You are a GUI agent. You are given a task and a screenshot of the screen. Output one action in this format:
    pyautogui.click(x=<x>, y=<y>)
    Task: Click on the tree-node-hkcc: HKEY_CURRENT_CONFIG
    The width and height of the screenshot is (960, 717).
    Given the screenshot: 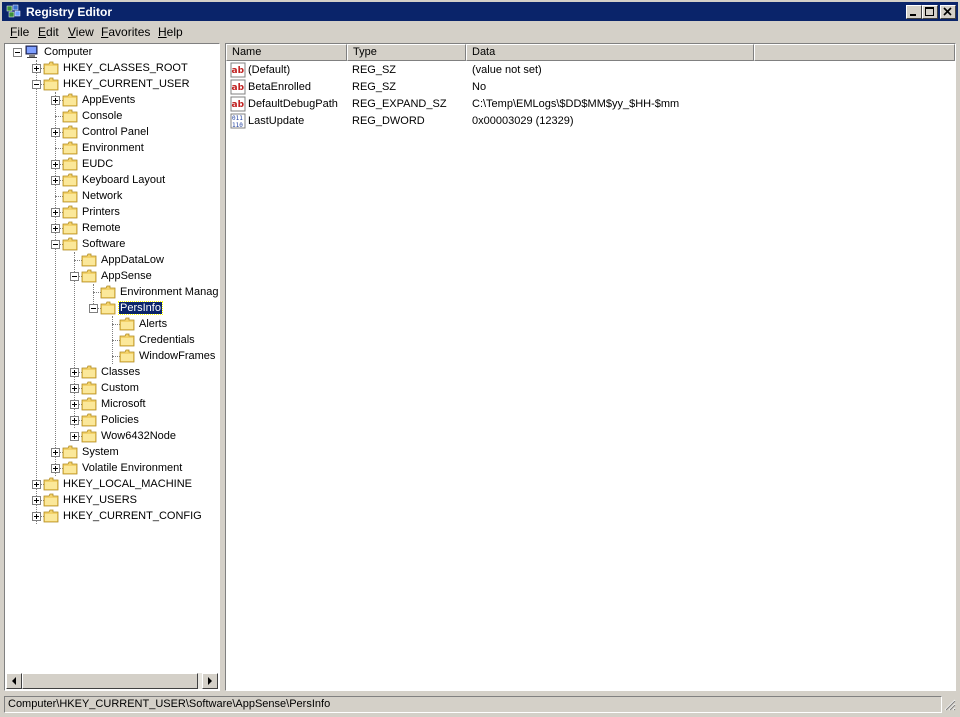 What is the action you would take?
    pyautogui.click(x=112, y=516)
    